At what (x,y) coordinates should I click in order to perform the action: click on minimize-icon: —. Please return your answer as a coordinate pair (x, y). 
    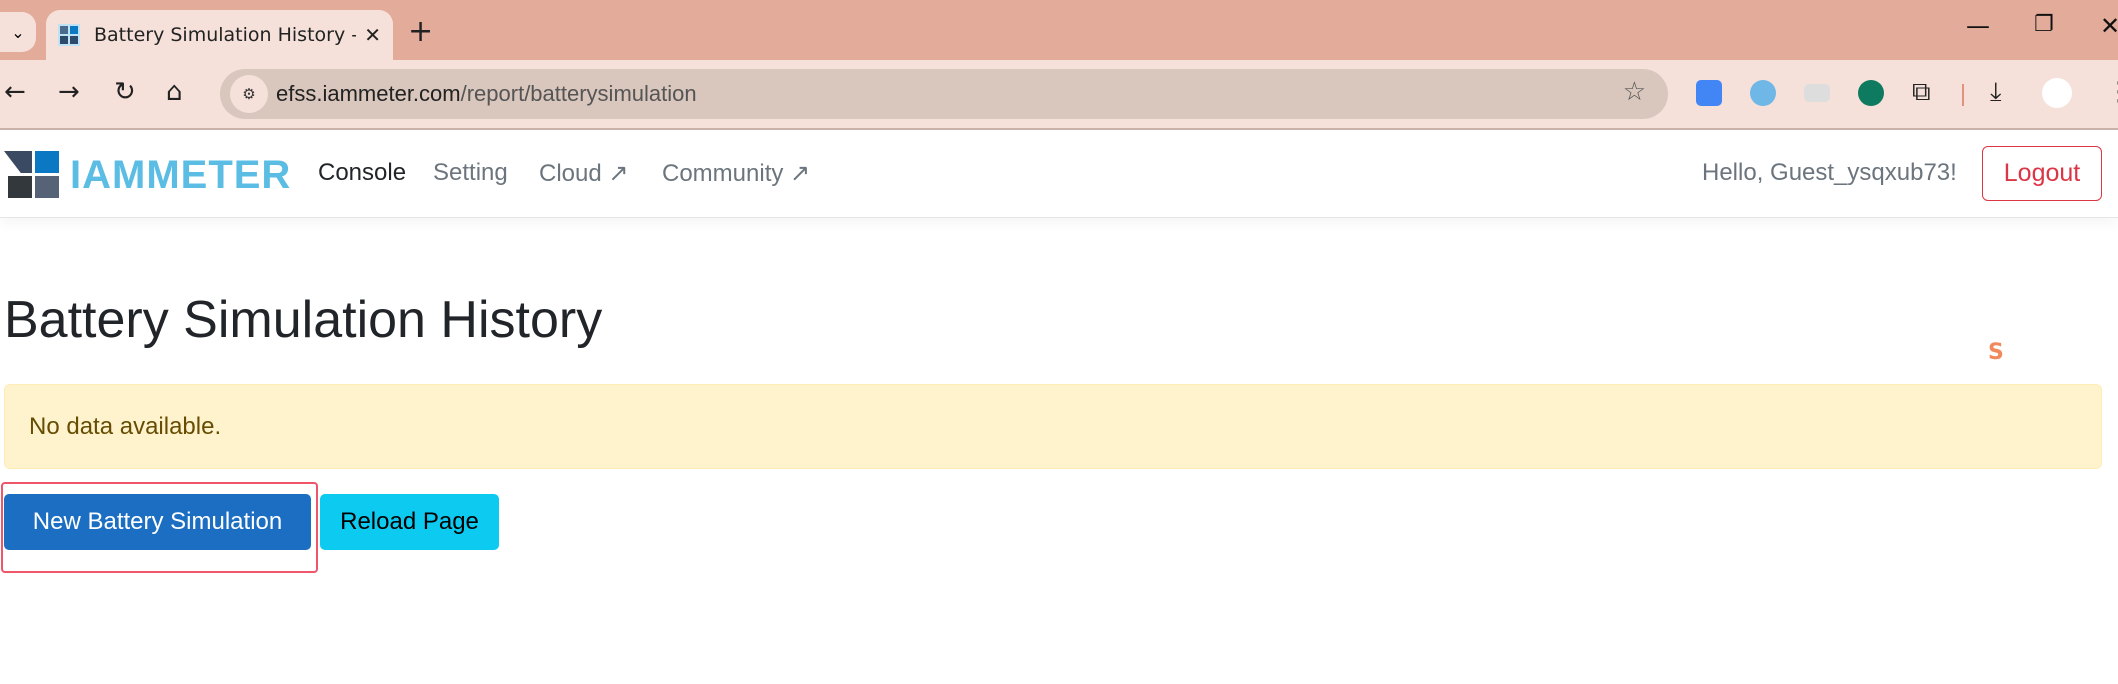
    Looking at the image, I should click on (1978, 26).